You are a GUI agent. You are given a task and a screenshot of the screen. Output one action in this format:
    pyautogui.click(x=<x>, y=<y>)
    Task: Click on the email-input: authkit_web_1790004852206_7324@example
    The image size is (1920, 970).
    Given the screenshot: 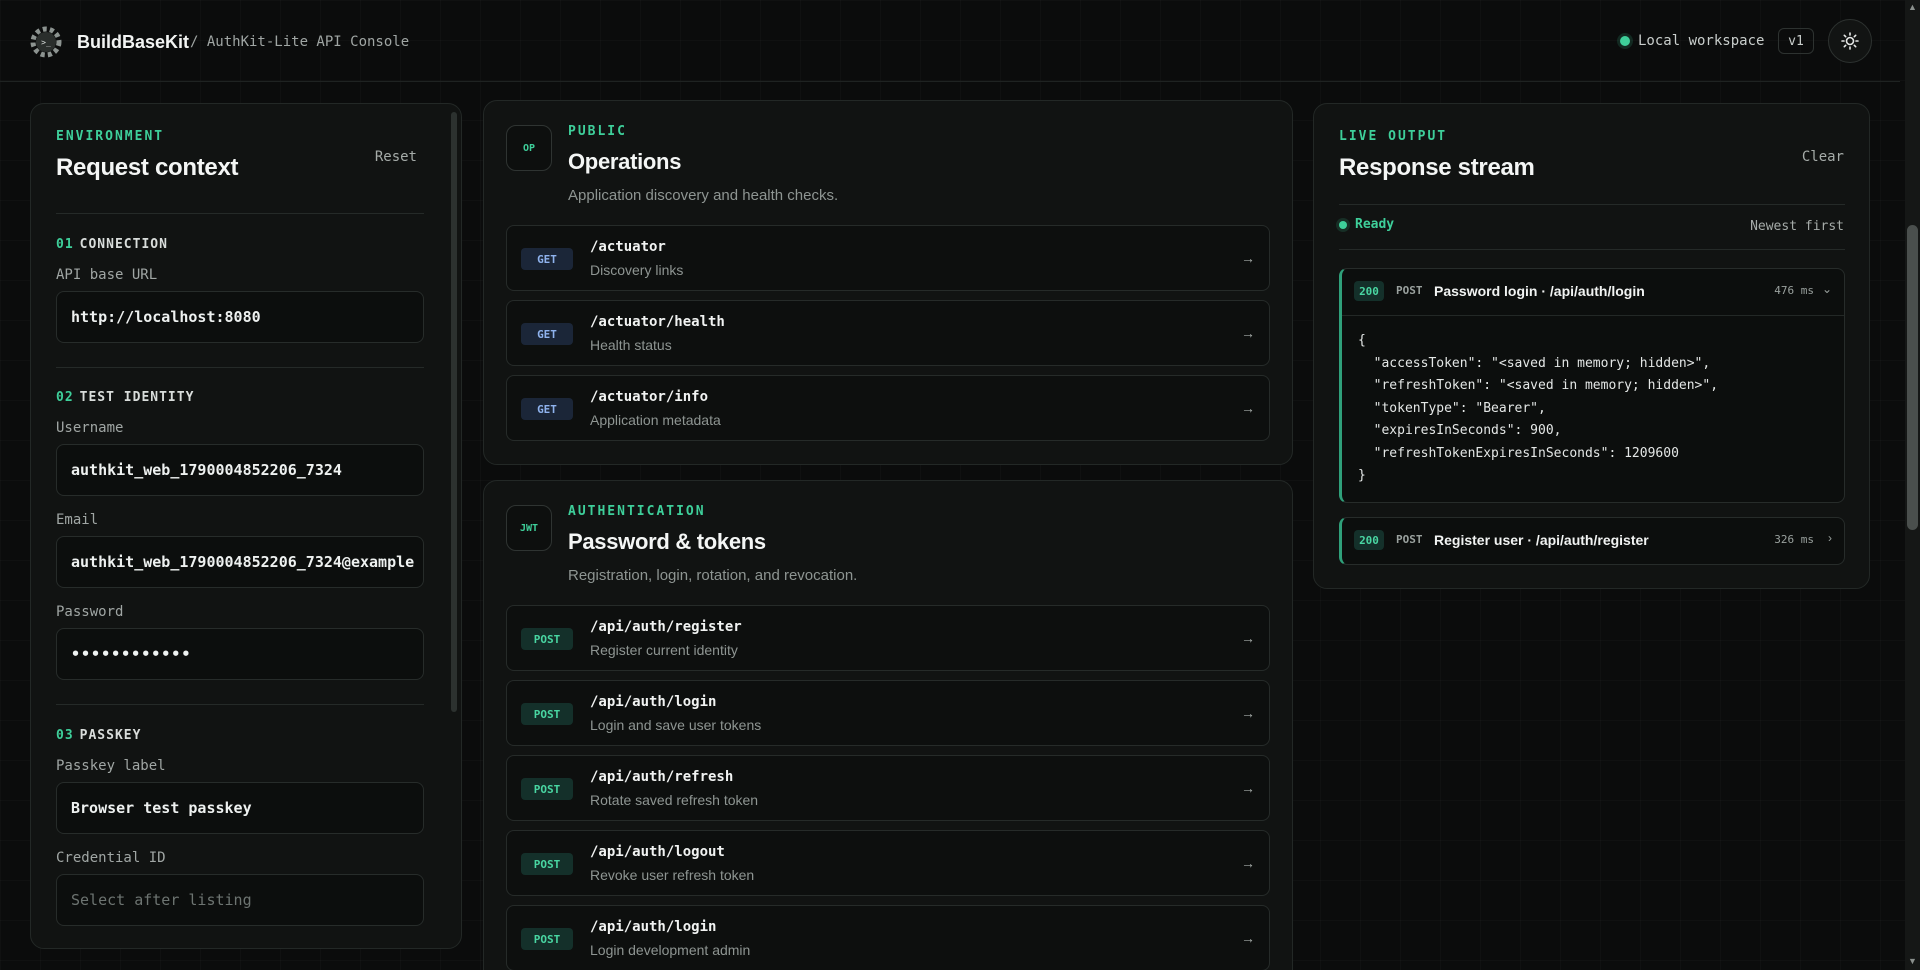 What is the action you would take?
    pyautogui.click(x=240, y=562)
    